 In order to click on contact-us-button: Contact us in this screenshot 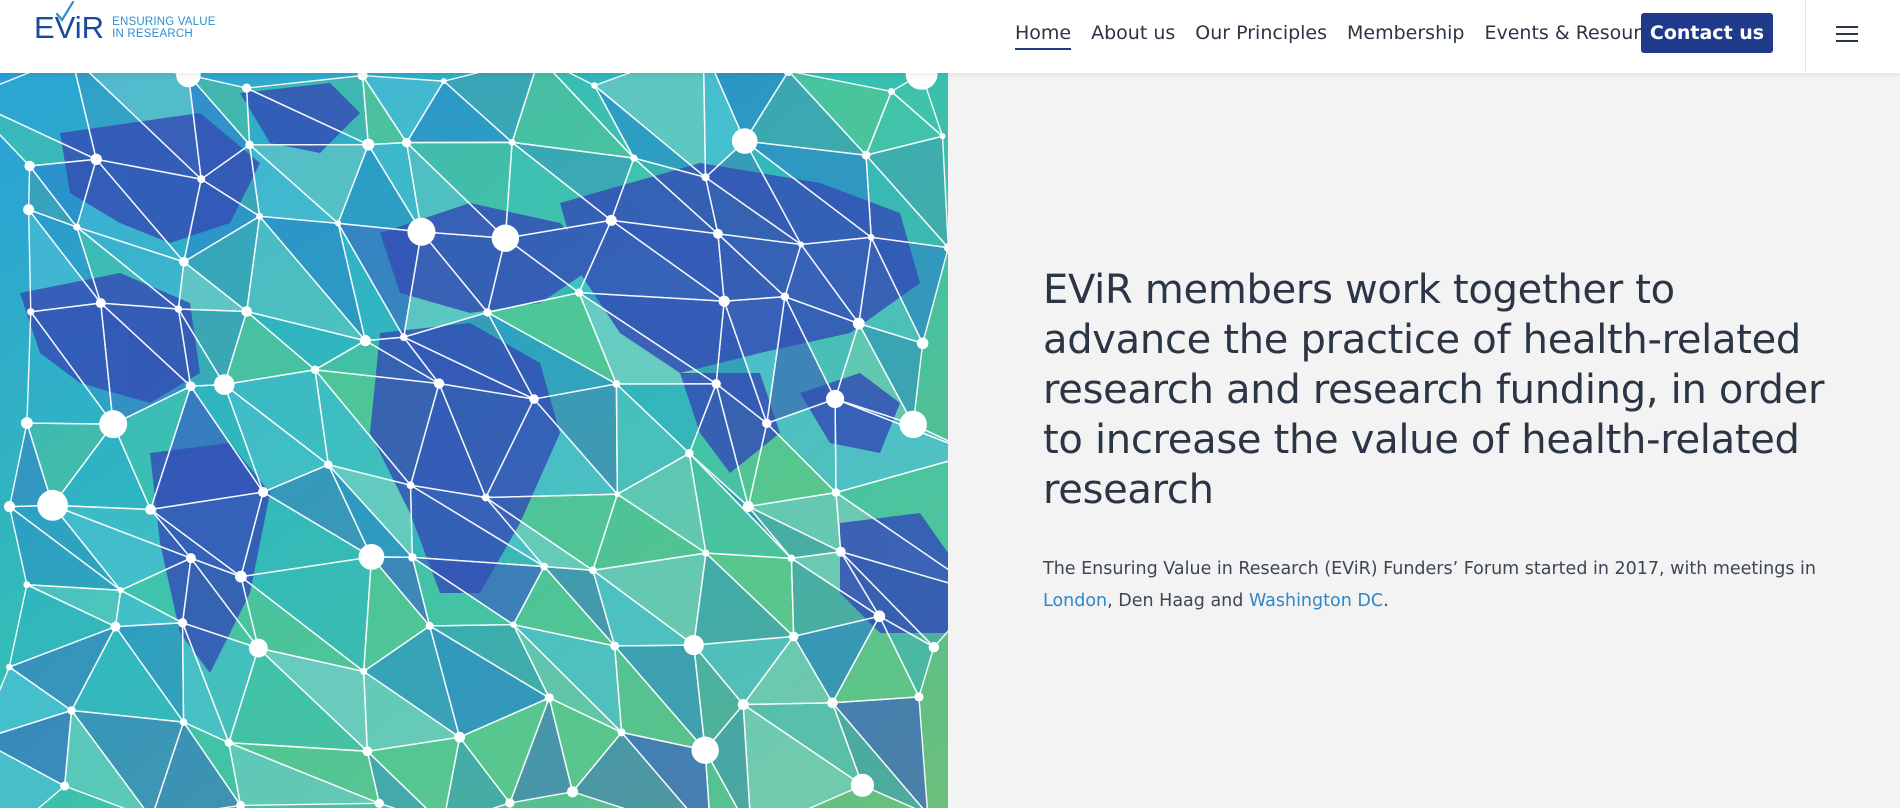, I will do `click(1707, 33)`.